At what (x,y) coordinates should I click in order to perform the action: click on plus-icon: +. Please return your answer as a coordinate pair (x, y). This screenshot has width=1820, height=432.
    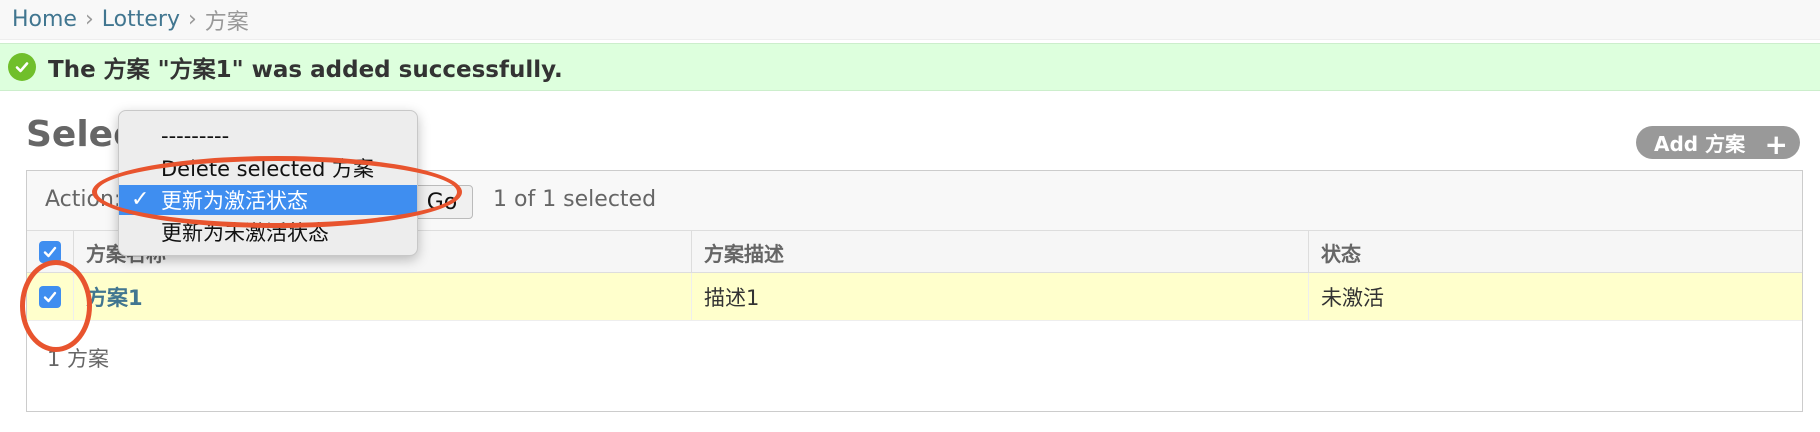
    Looking at the image, I should click on (1776, 144).